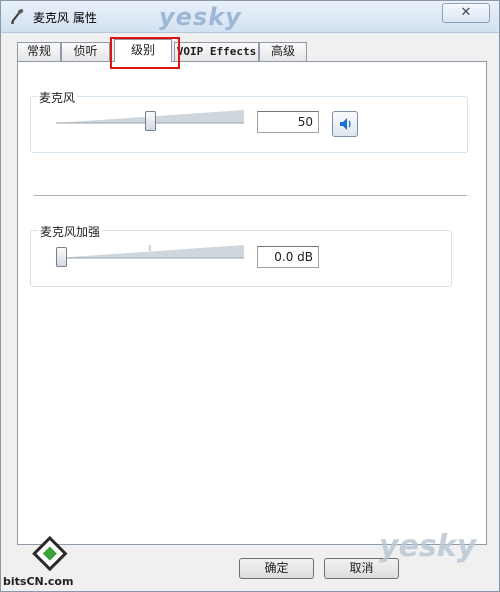  What do you see at coordinates (250, 17) in the screenshot?
I see `title-bar: 麦克风 属性 yesky ✕` at bounding box center [250, 17].